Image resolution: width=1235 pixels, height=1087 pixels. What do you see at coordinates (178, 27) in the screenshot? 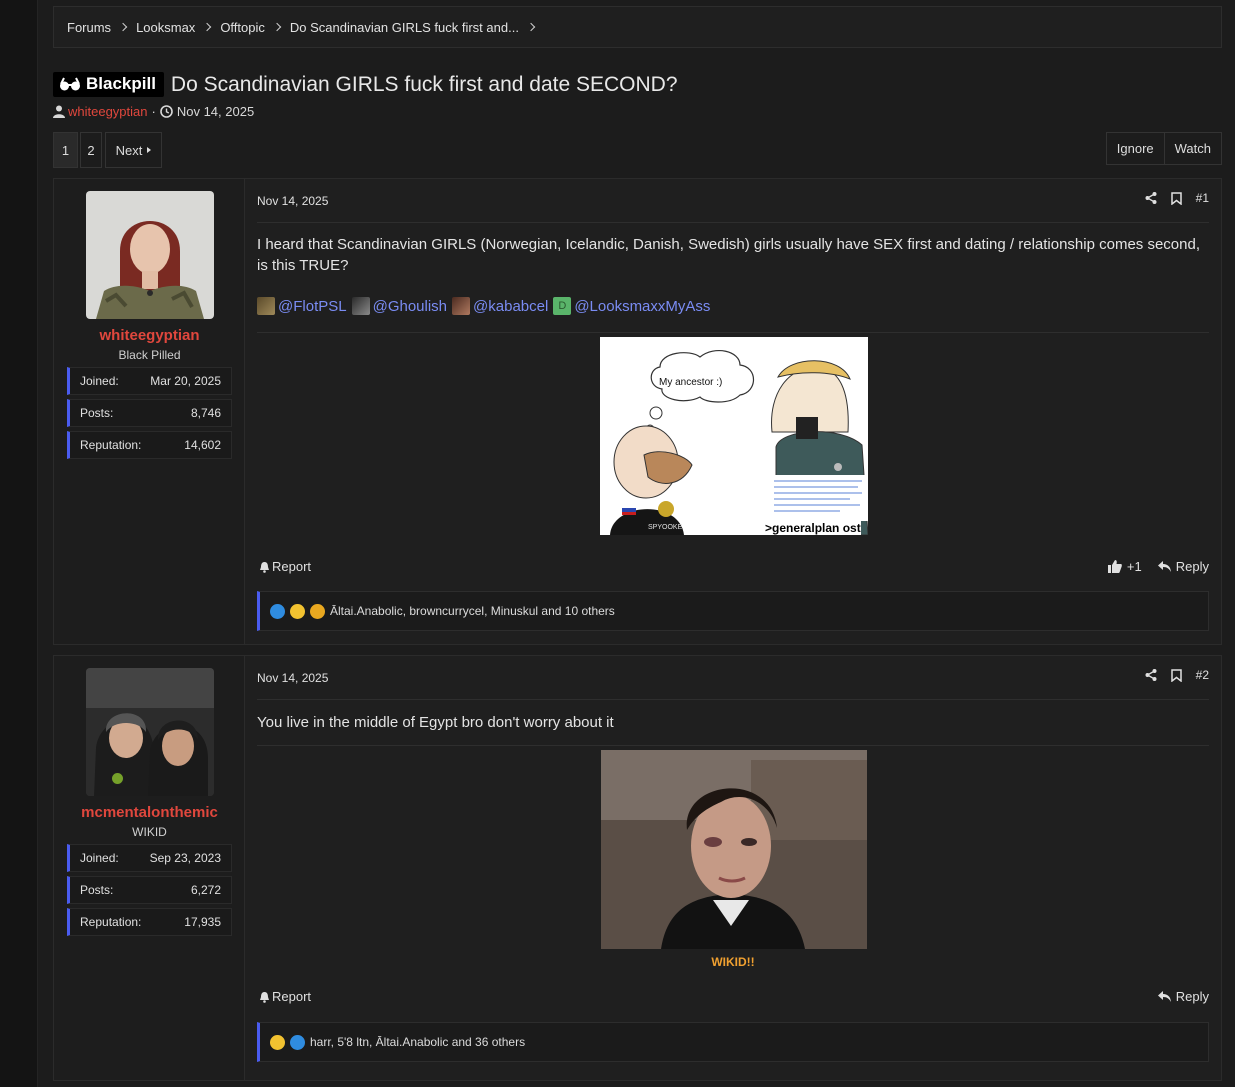
I see `breadcrumb-looksmax: Looksmax` at bounding box center [178, 27].